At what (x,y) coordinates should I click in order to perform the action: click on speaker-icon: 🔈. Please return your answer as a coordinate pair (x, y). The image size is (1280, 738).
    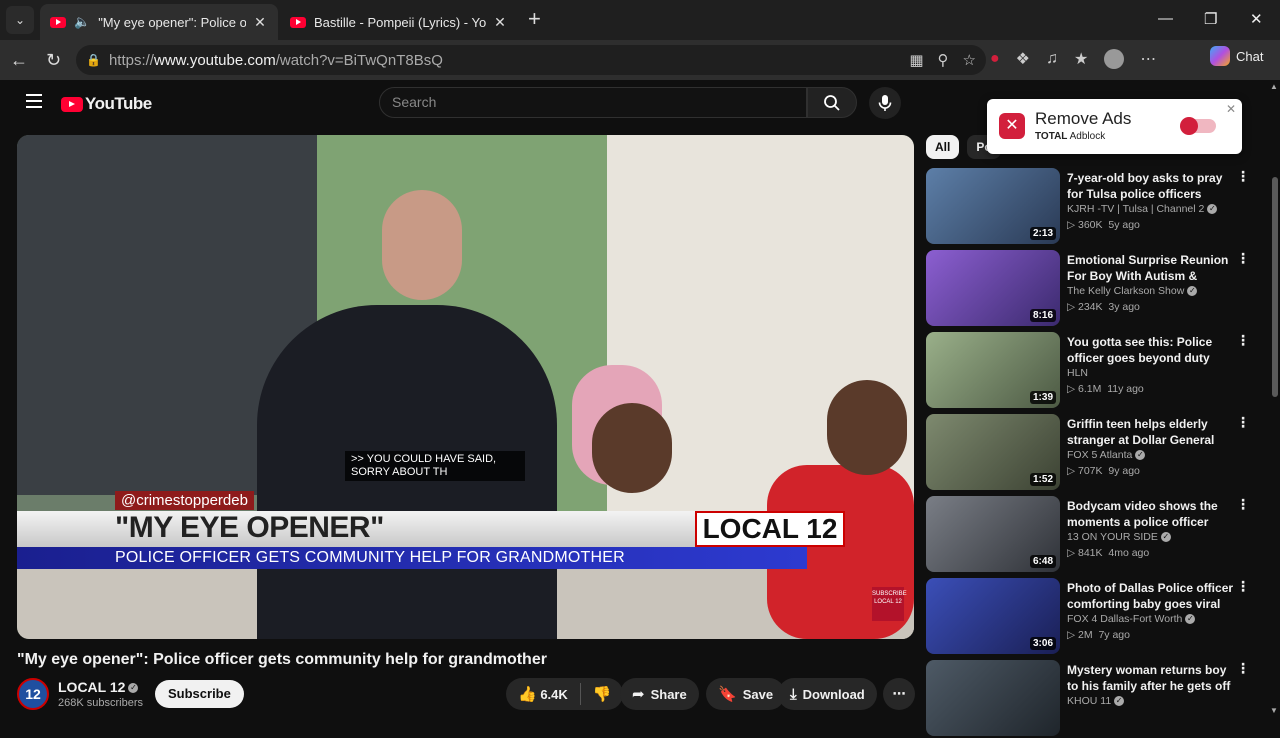
    Looking at the image, I should click on (82, 22).